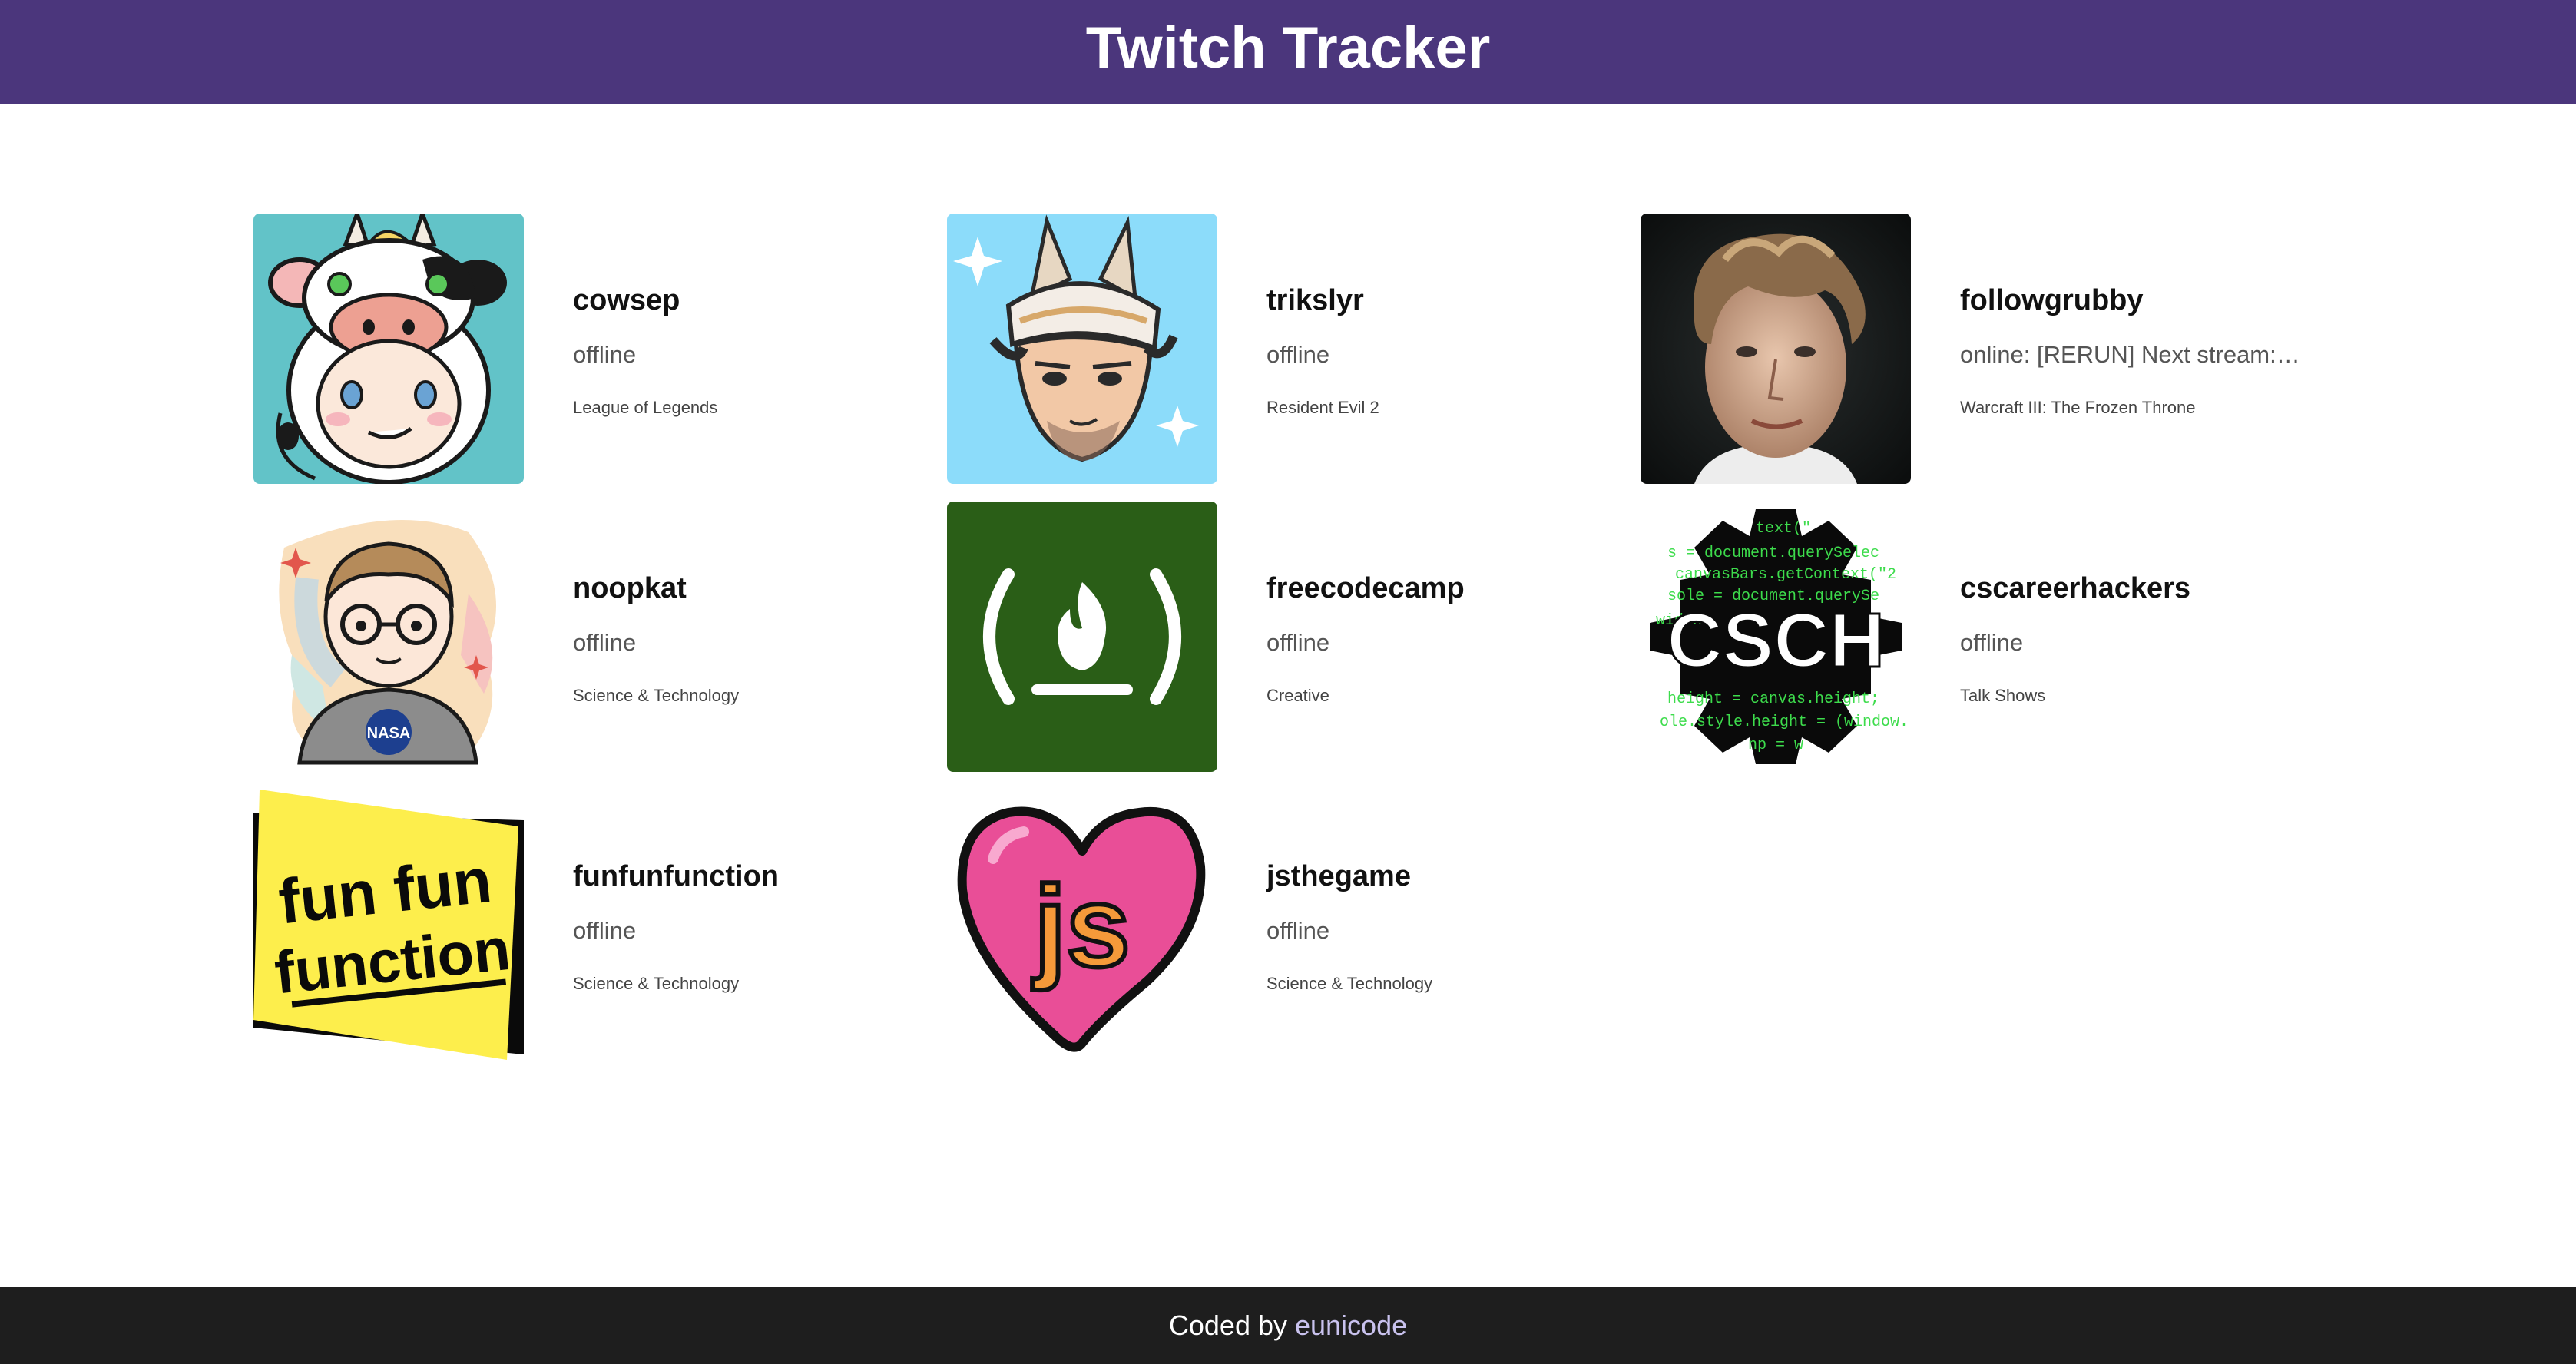 The image size is (2576, 1364). What do you see at coordinates (1776, 349) in the screenshot?
I see `portrait-avatar-icon` at bounding box center [1776, 349].